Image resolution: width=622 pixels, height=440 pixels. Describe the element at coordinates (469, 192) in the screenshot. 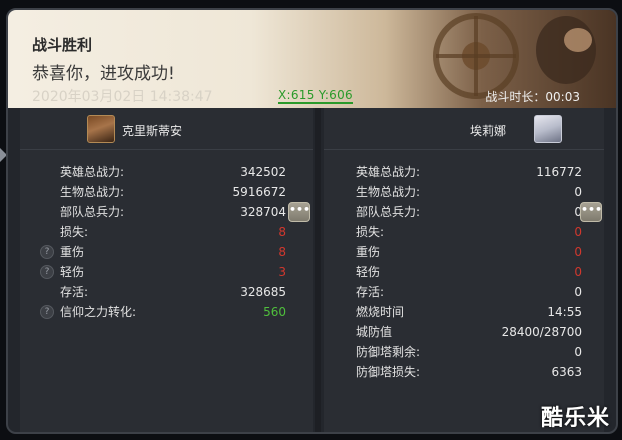

I see `stat-row: 生物总战力: 0` at that location.